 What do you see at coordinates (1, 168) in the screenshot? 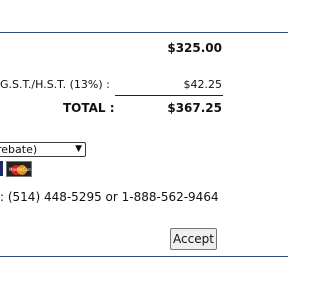
I see `visa-card-icon` at bounding box center [1, 168].